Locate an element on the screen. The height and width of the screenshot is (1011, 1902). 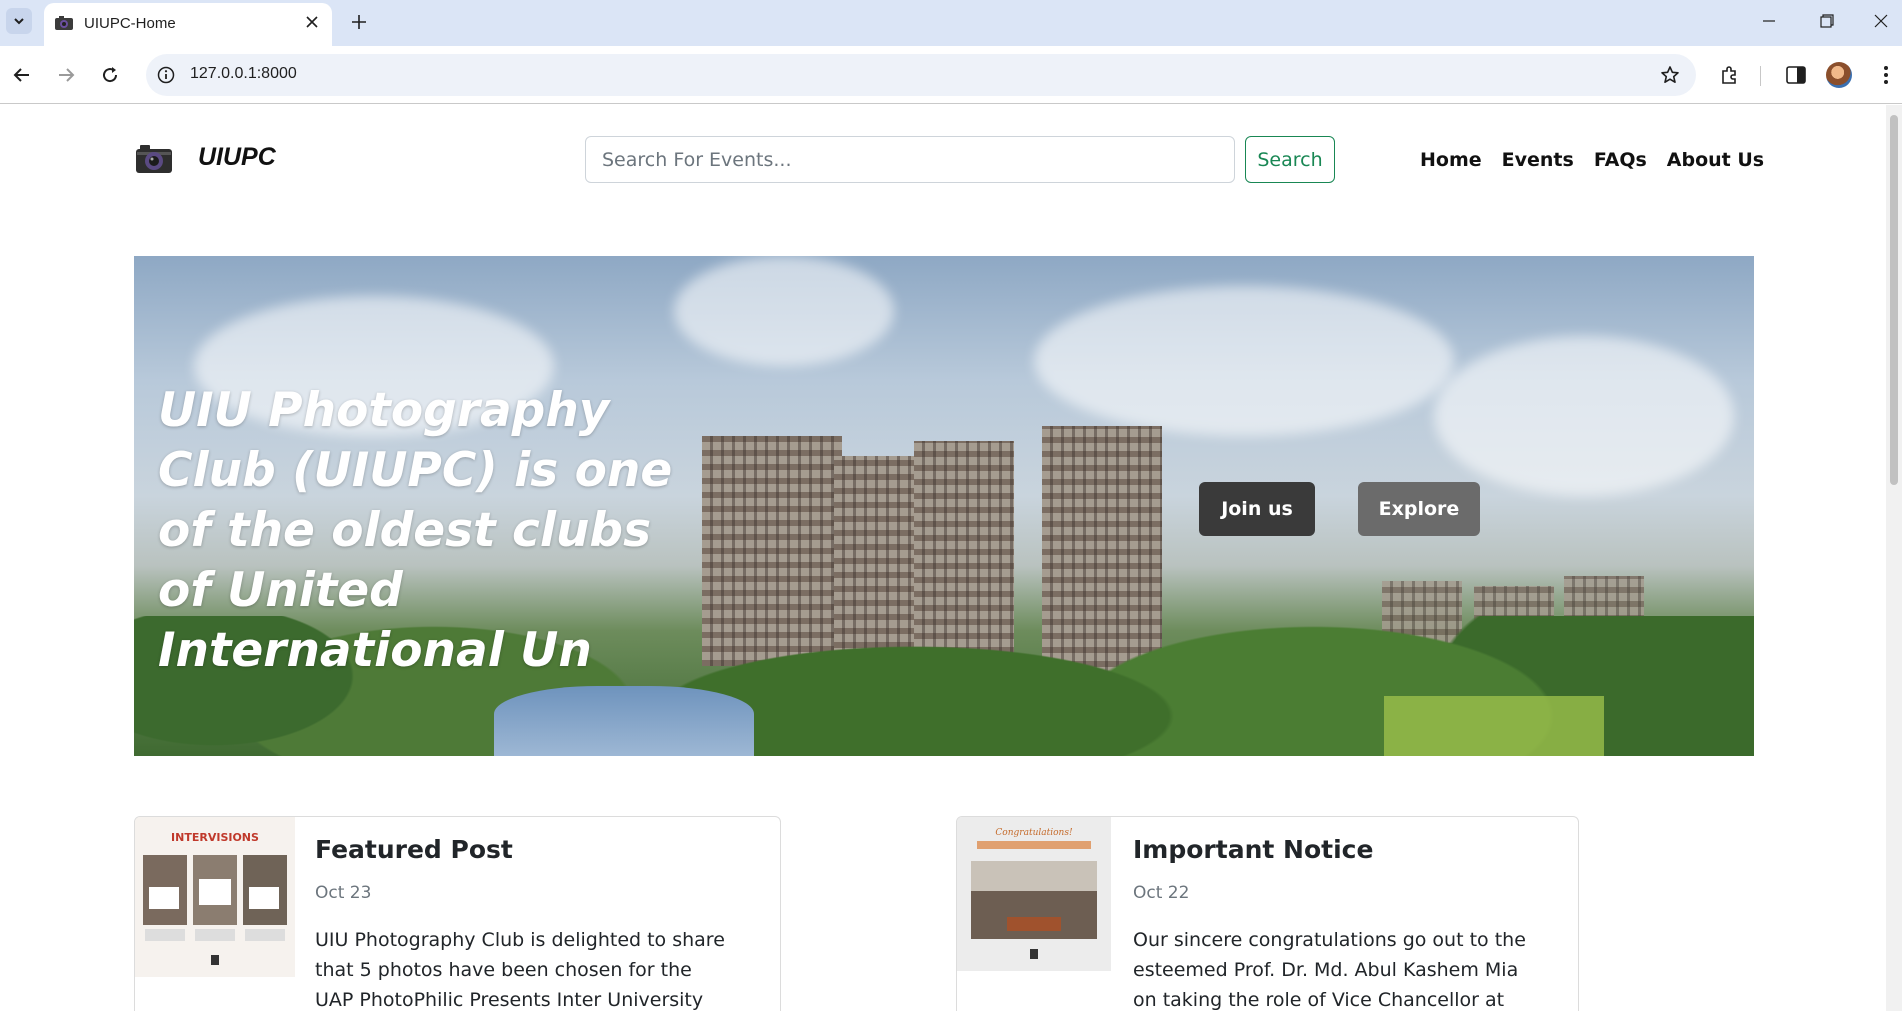
scrollbar-thumb is located at coordinates (1894, 300).